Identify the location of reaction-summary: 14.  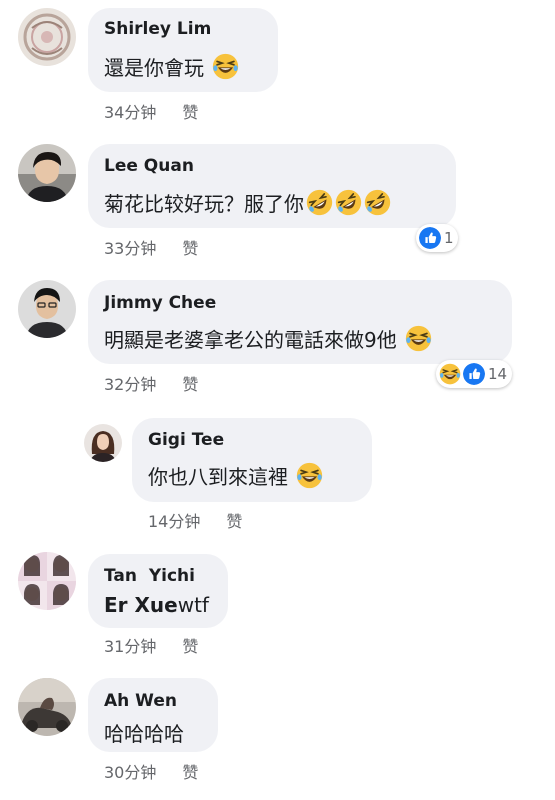
(474, 374).